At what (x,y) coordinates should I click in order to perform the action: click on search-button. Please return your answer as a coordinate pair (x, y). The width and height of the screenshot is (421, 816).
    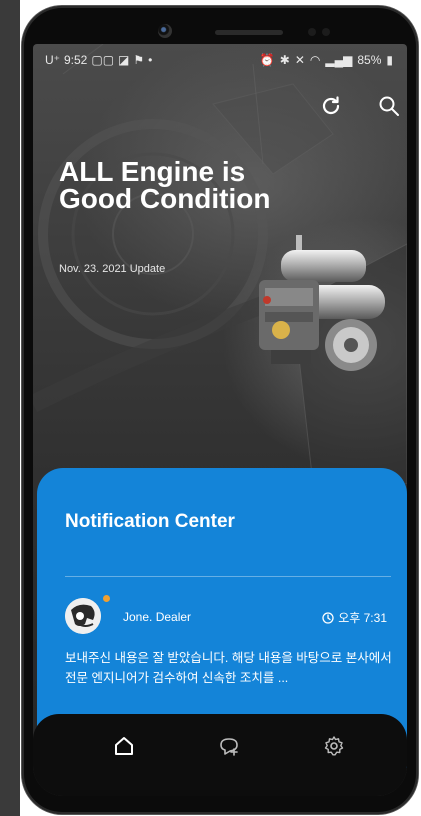
    Looking at the image, I should click on (389, 106).